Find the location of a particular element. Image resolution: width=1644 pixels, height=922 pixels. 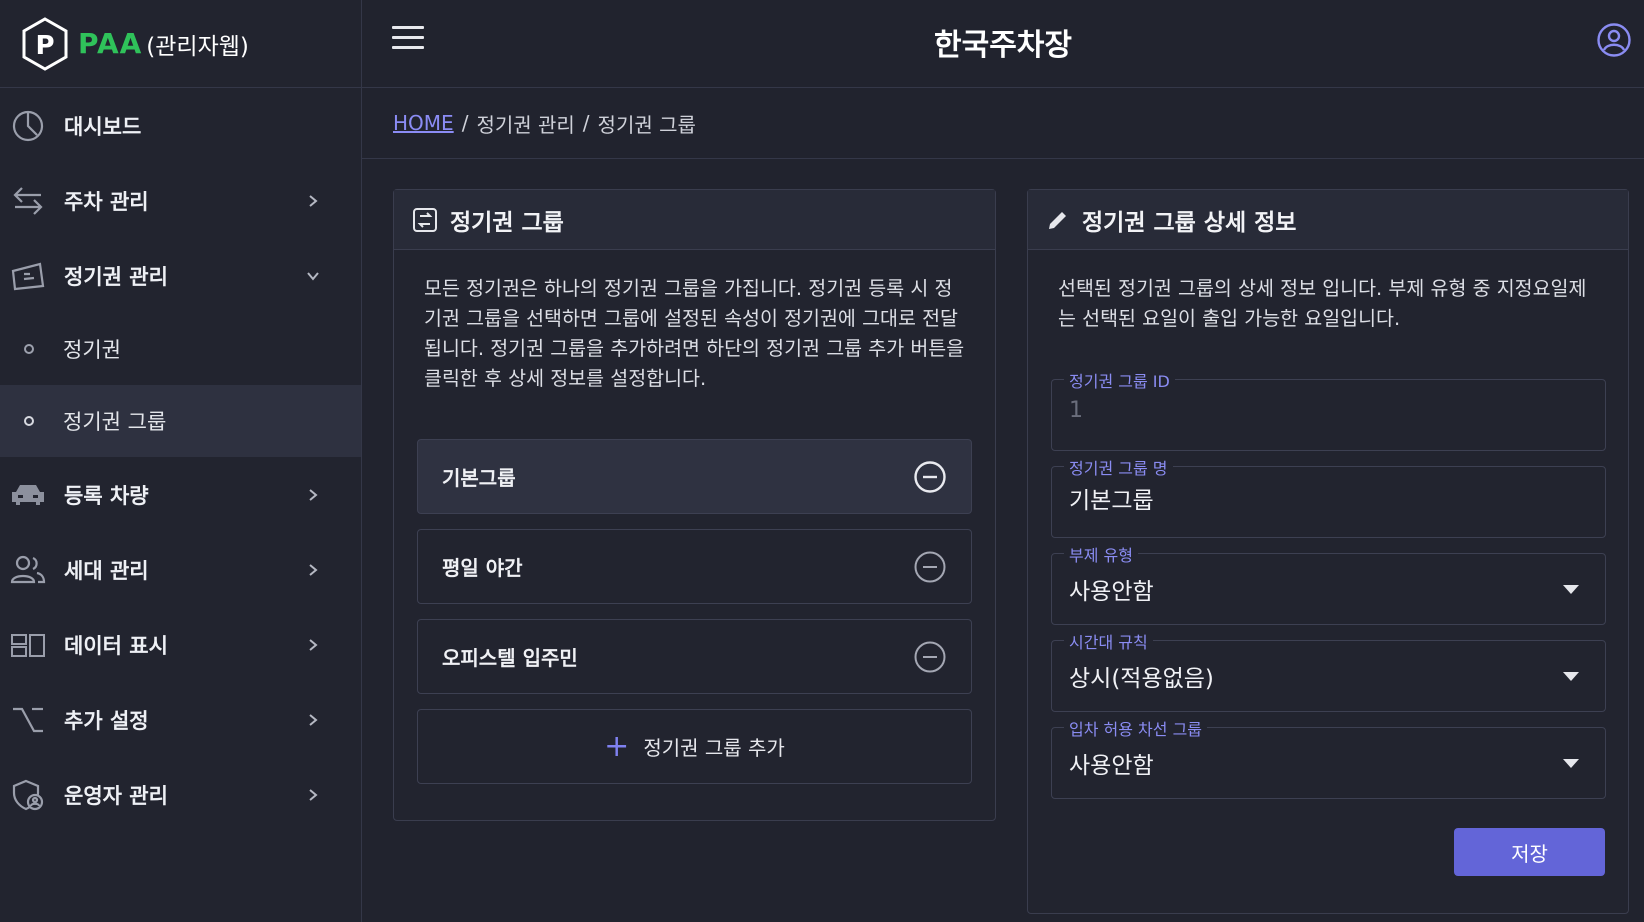

sidebar-item-season-pass: 정기권 관리 is located at coordinates (180, 275).